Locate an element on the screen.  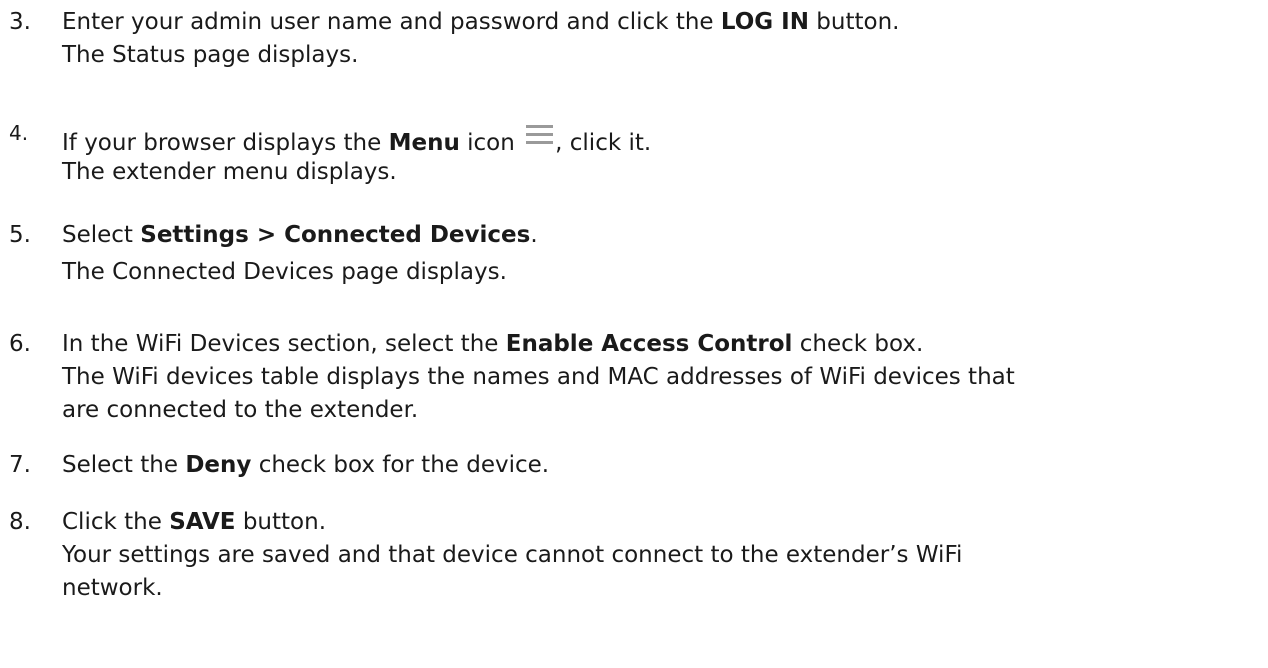
menu-hamburger-icon is located at coordinates (540, 135).